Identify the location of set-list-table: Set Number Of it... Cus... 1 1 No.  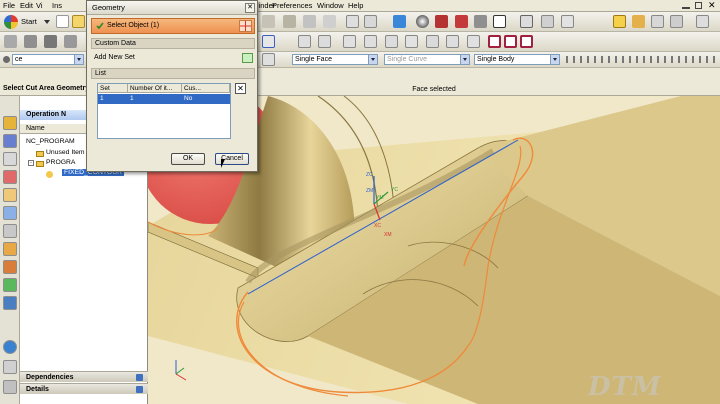
(164, 111).